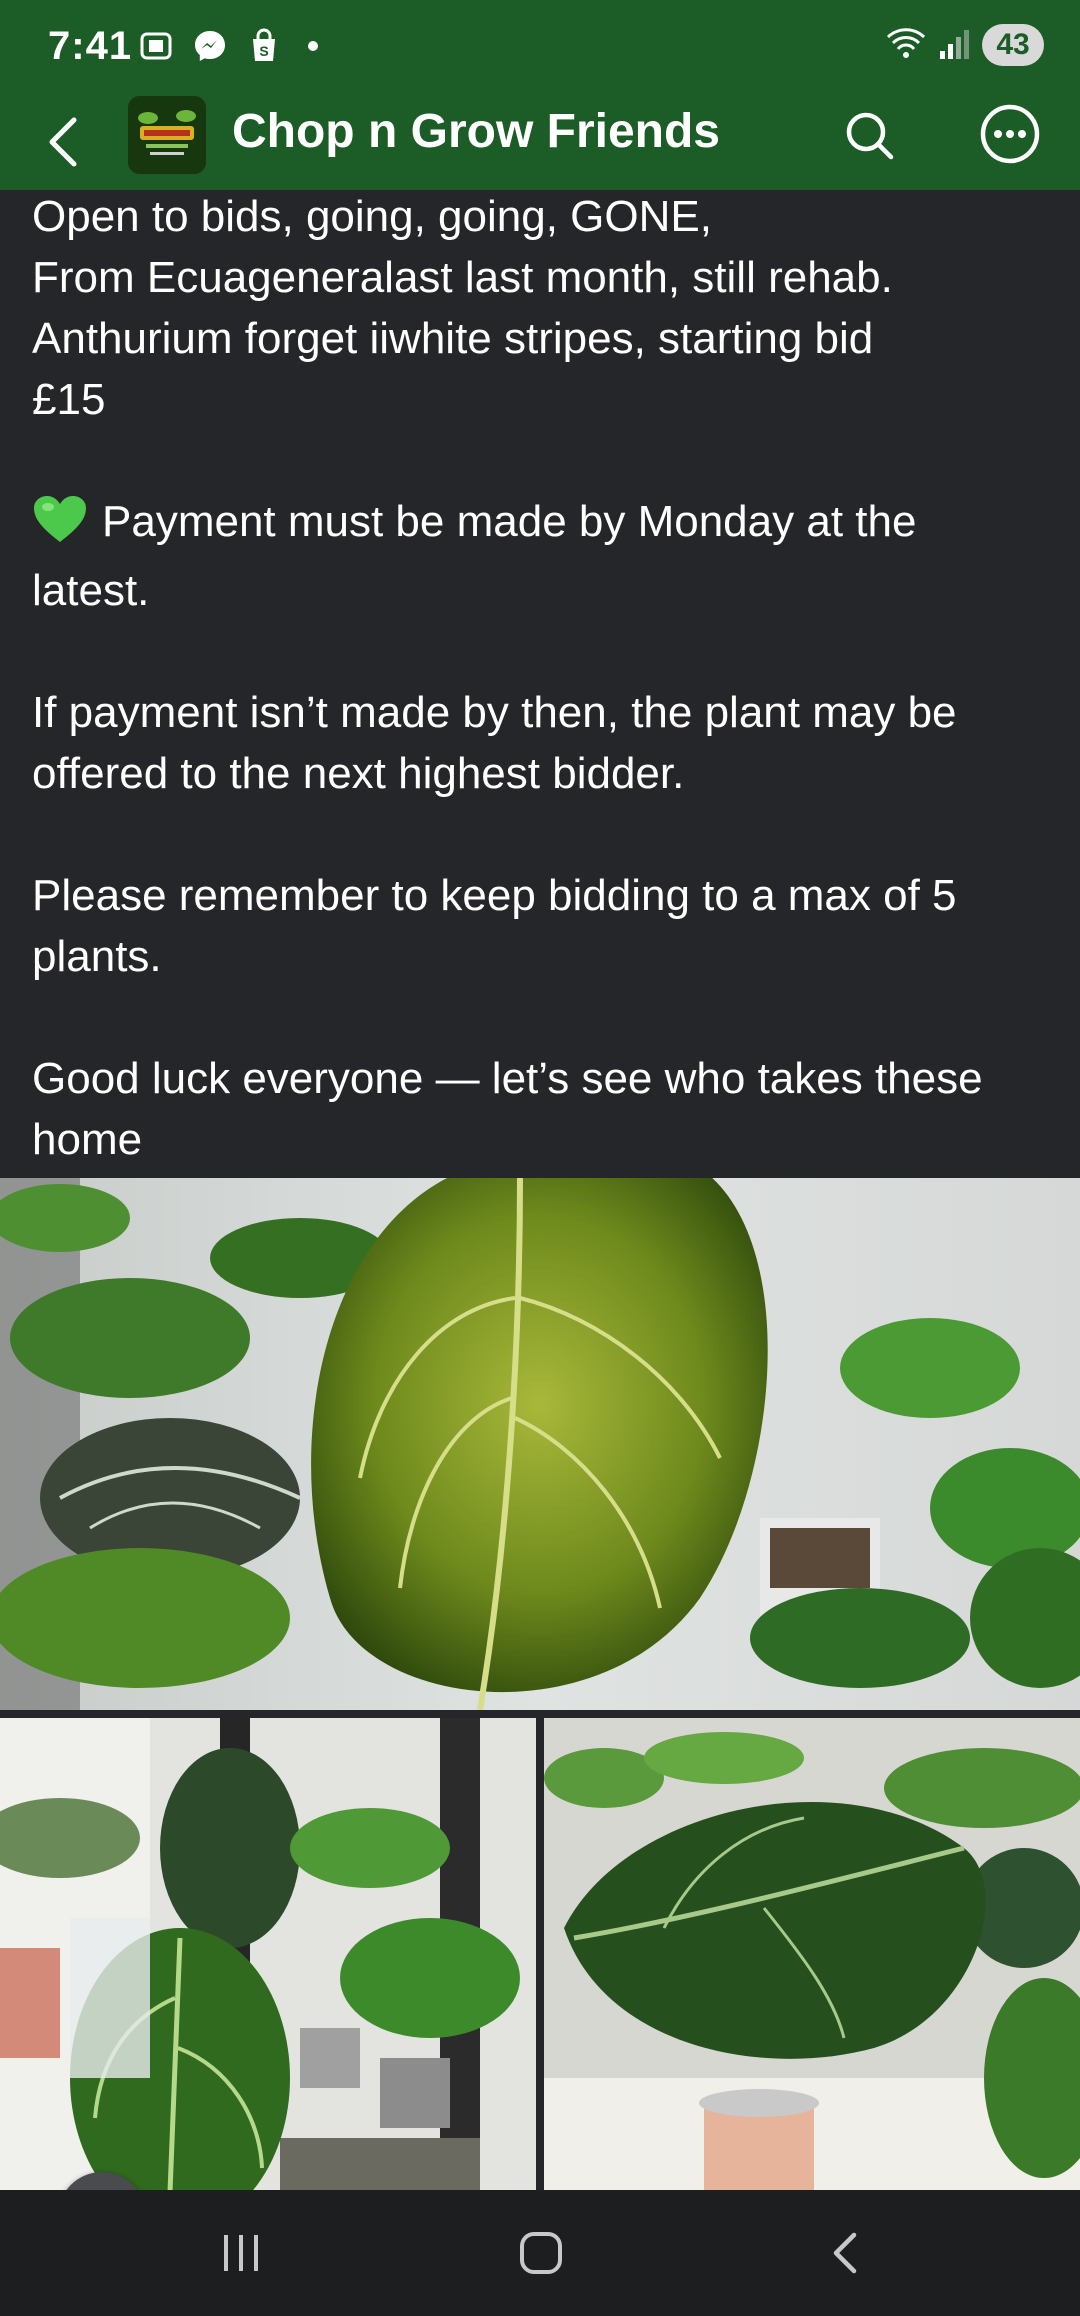 This screenshot has height=2316, width=1080. What do you see at coordinates (87, 1139) in the screenshot?
I see `luck-line-cont: home` at bounding box center [87, 1139].